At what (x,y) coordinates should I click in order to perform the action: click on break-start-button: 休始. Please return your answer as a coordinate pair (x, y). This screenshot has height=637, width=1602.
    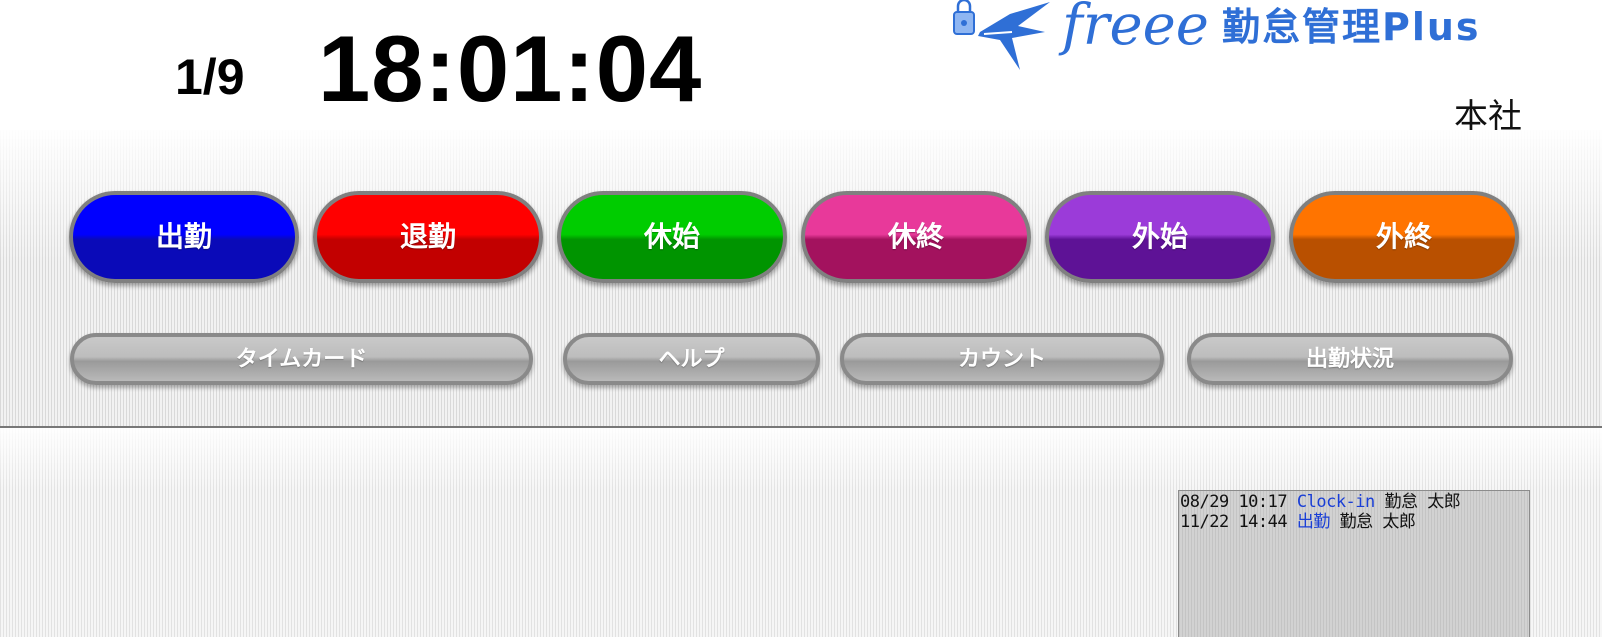
    Looking at the image, I should click on (672, 237).